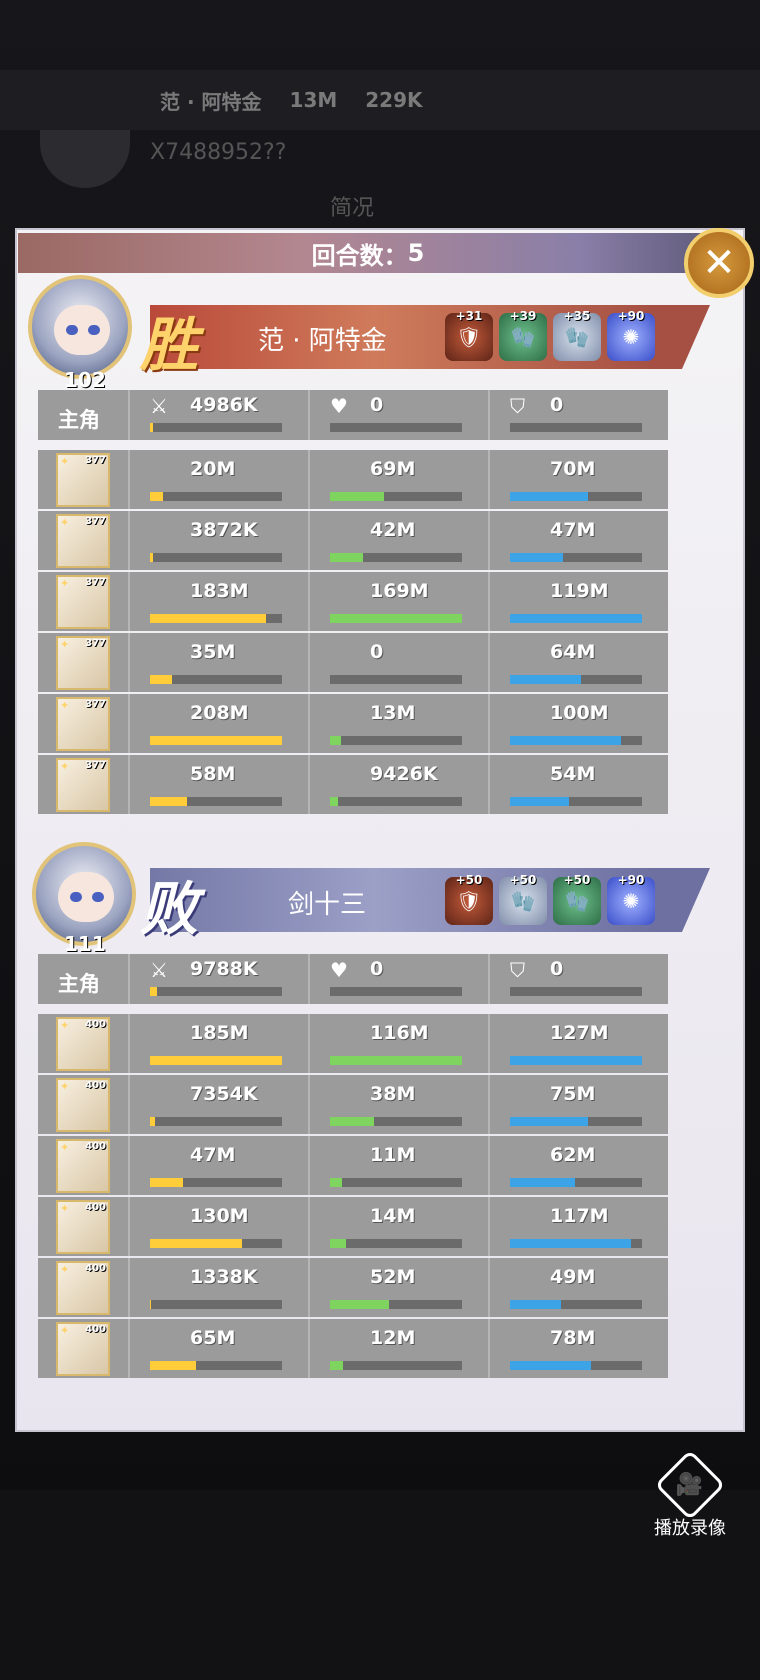 This screenshot has height=1680, width=760. Describe the element at coordinates (631, 335) in the screenshot. I see `winner-item-3: +90 ✺` at that location.